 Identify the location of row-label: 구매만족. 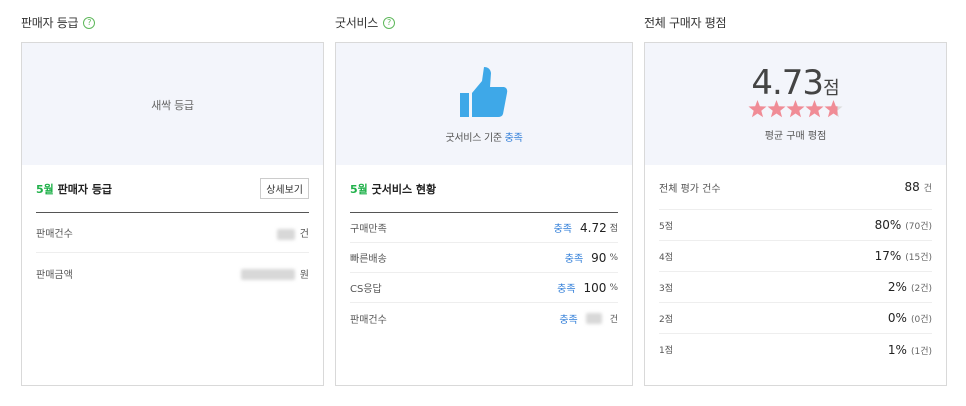
(368, 229).